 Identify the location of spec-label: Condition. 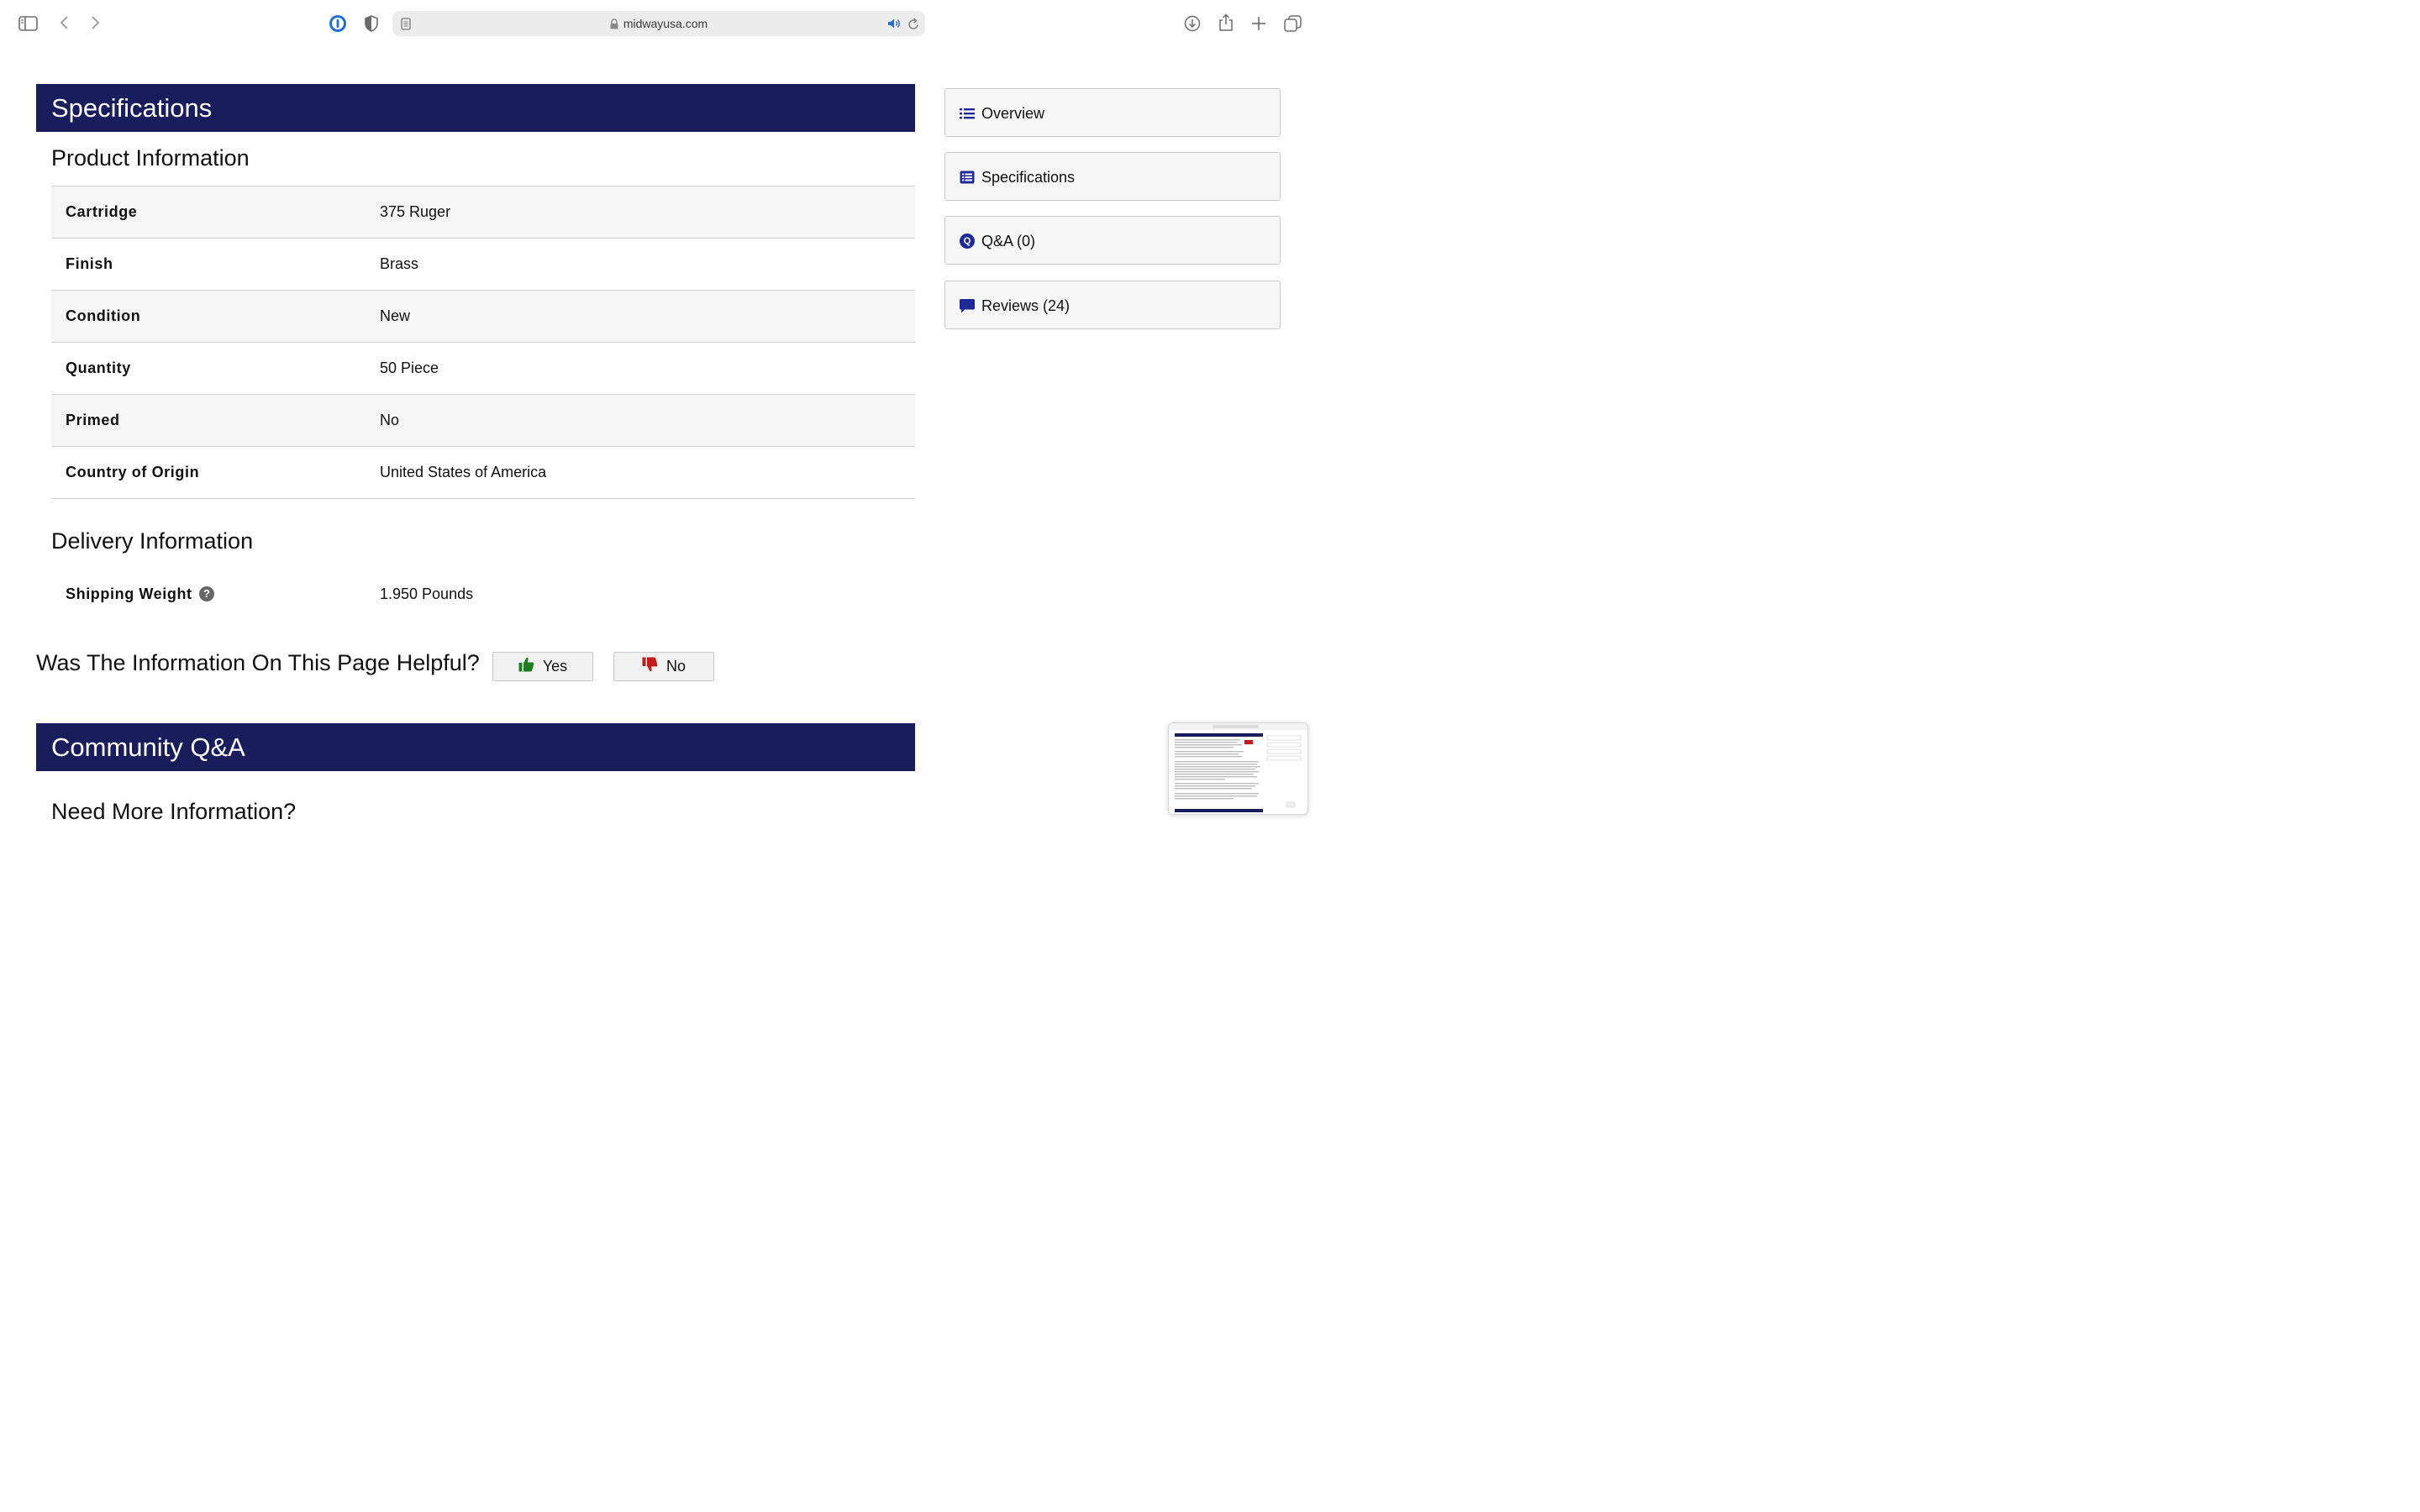
(103, 315).